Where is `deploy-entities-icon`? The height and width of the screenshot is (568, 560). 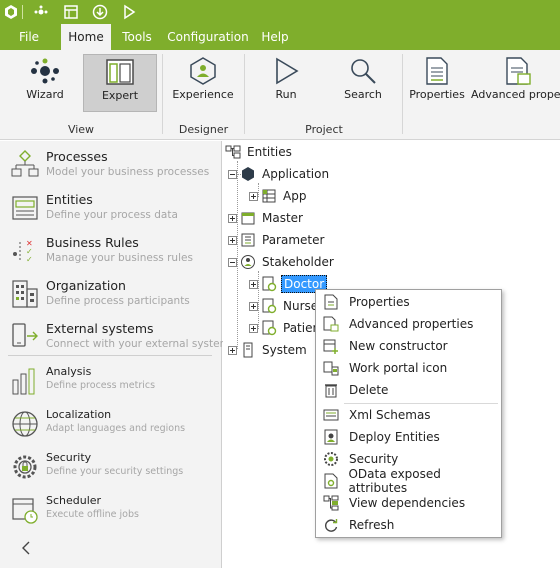
deploy-entities-icon is located at coordinates (331, 437).